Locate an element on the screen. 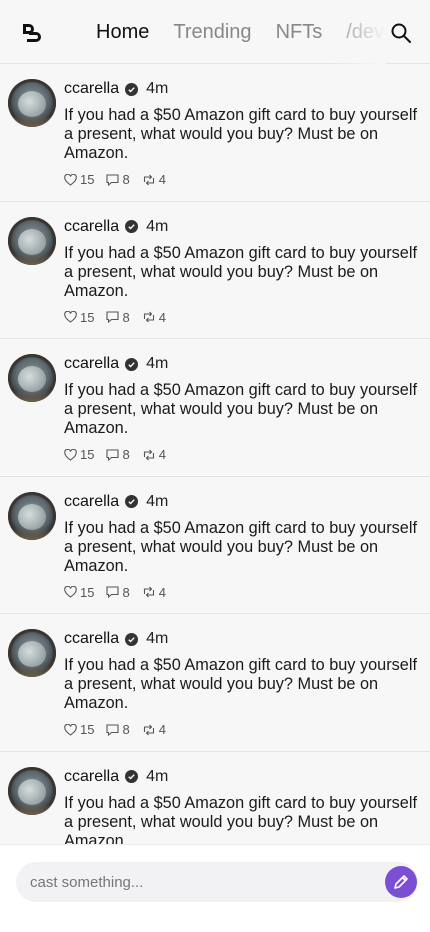 The height and width of the screenshot is (932, 430). tab-home: Home is located at coordinates (122, 32).